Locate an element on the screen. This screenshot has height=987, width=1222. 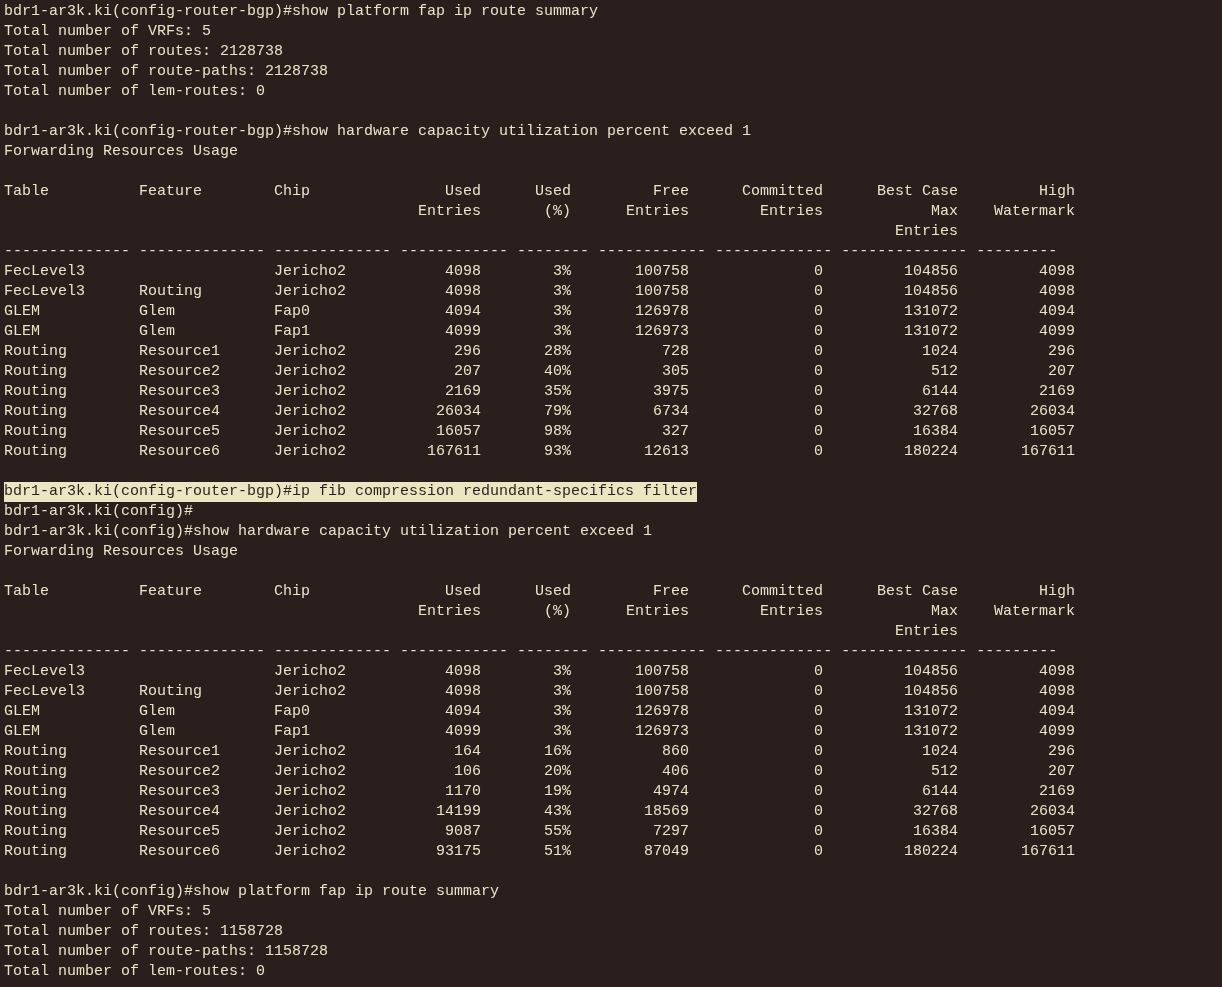
table-cell: 32768 is located at coordinates (935, 811).